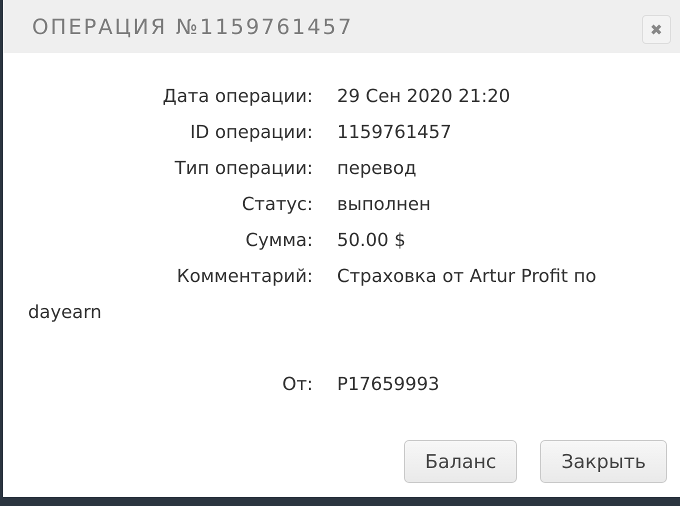 The image size is (680, 506). What do you see at coordinates (466, 276) in the screenshot?
I see `field-value: Страховка от Artur Profit по` at bounding box center [466, 276].